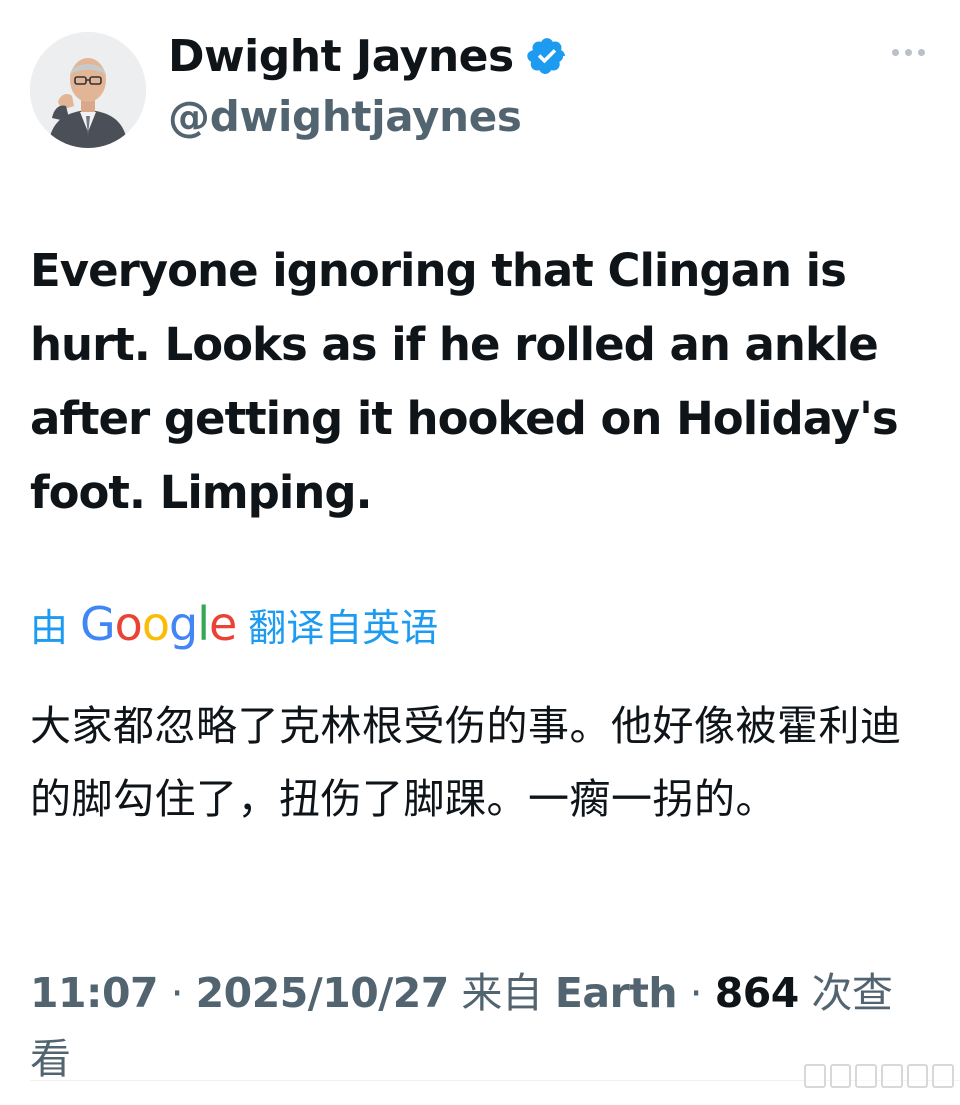 This screenshot has height=1105, width=960. I want to click on translated-by-google-link: 由 Google 翻译自英语, so click(234, 624).